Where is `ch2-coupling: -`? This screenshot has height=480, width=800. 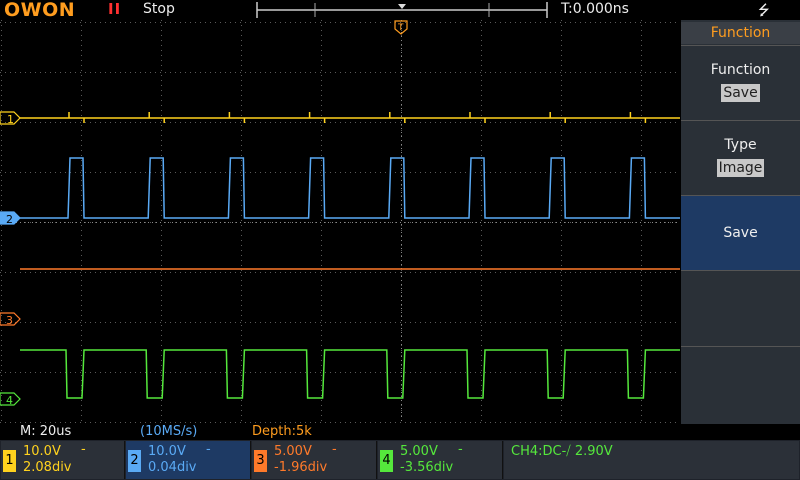 ch2-coupling: - is located at coordinates (208, 449).